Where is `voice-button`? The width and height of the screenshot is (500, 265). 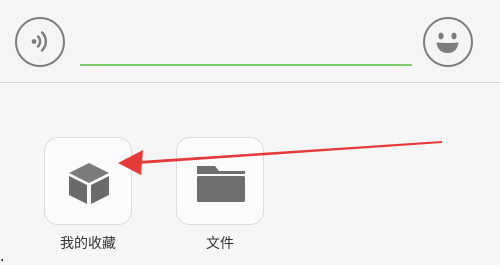 voice-button is located at coordinates (40, 42).